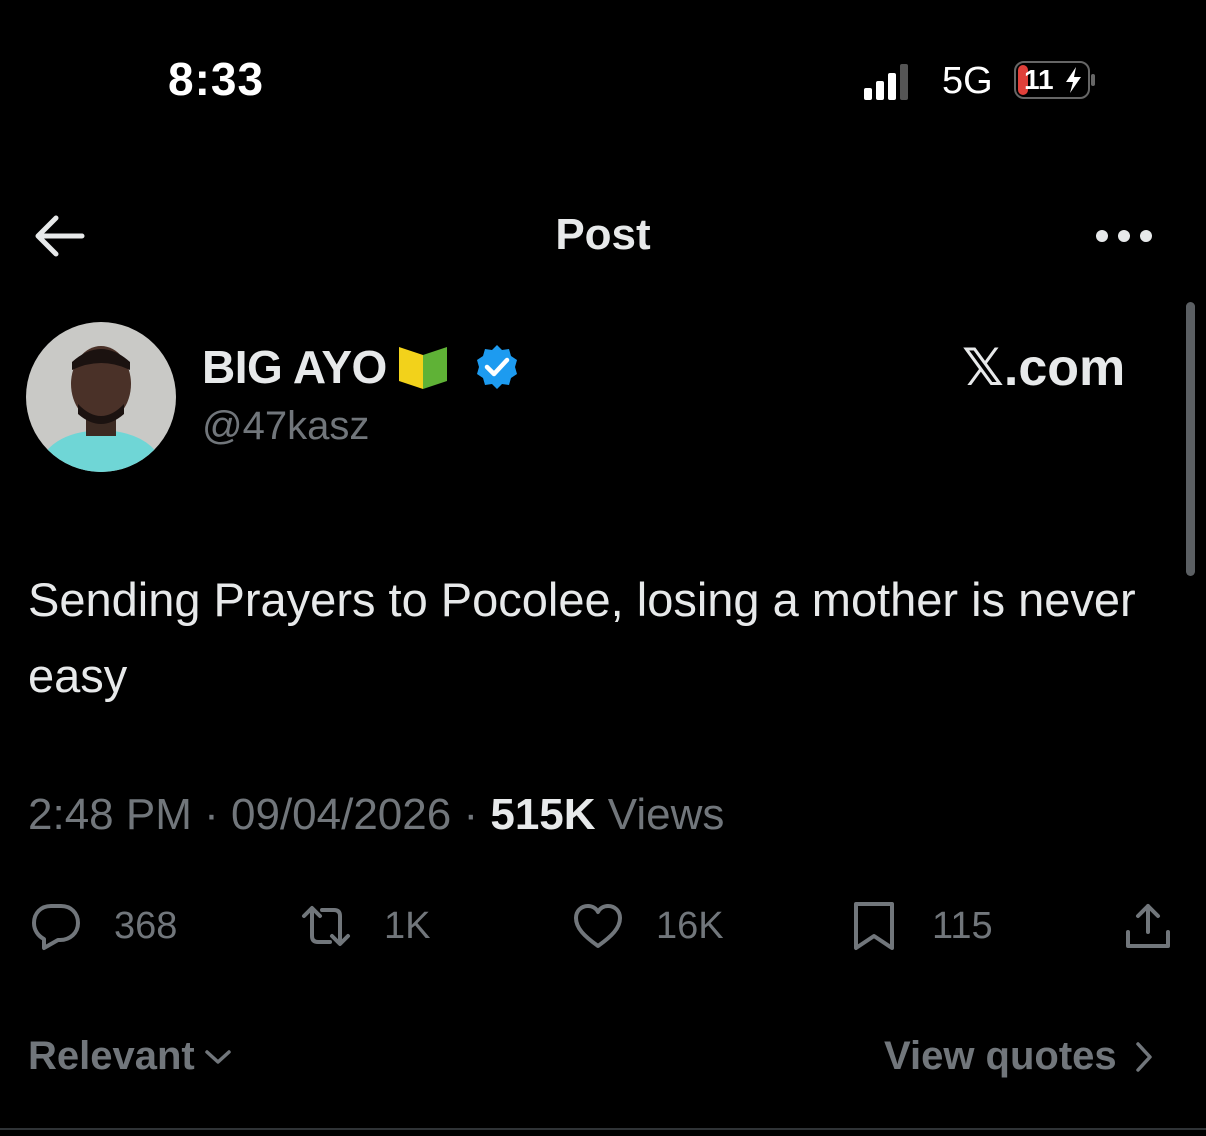 Image resolution: width=1206 pixels, height=1136 pixels. I want to click on views-label: Views, so click(666, 814).